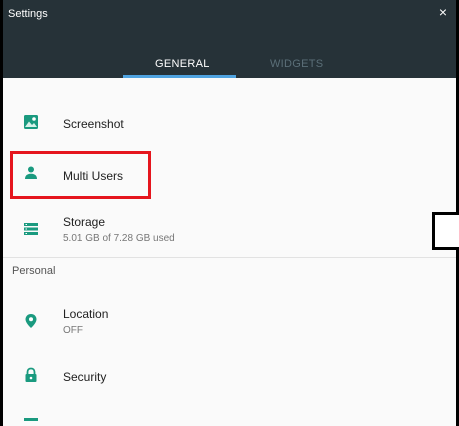  Describe the element at coordinates (229, 257) in the screenshot. I see `section-divider` at that location.